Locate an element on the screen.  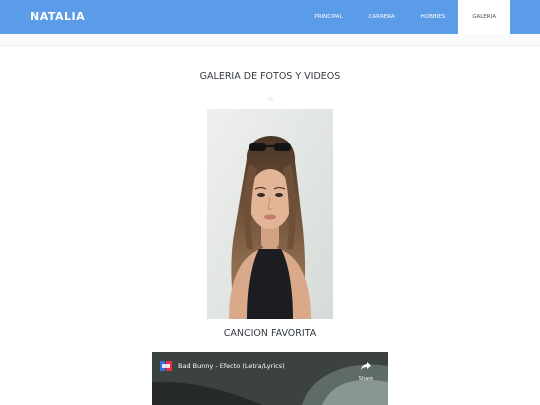
song-title: CANCION FAVORITA is located at coordinates (270, 333).